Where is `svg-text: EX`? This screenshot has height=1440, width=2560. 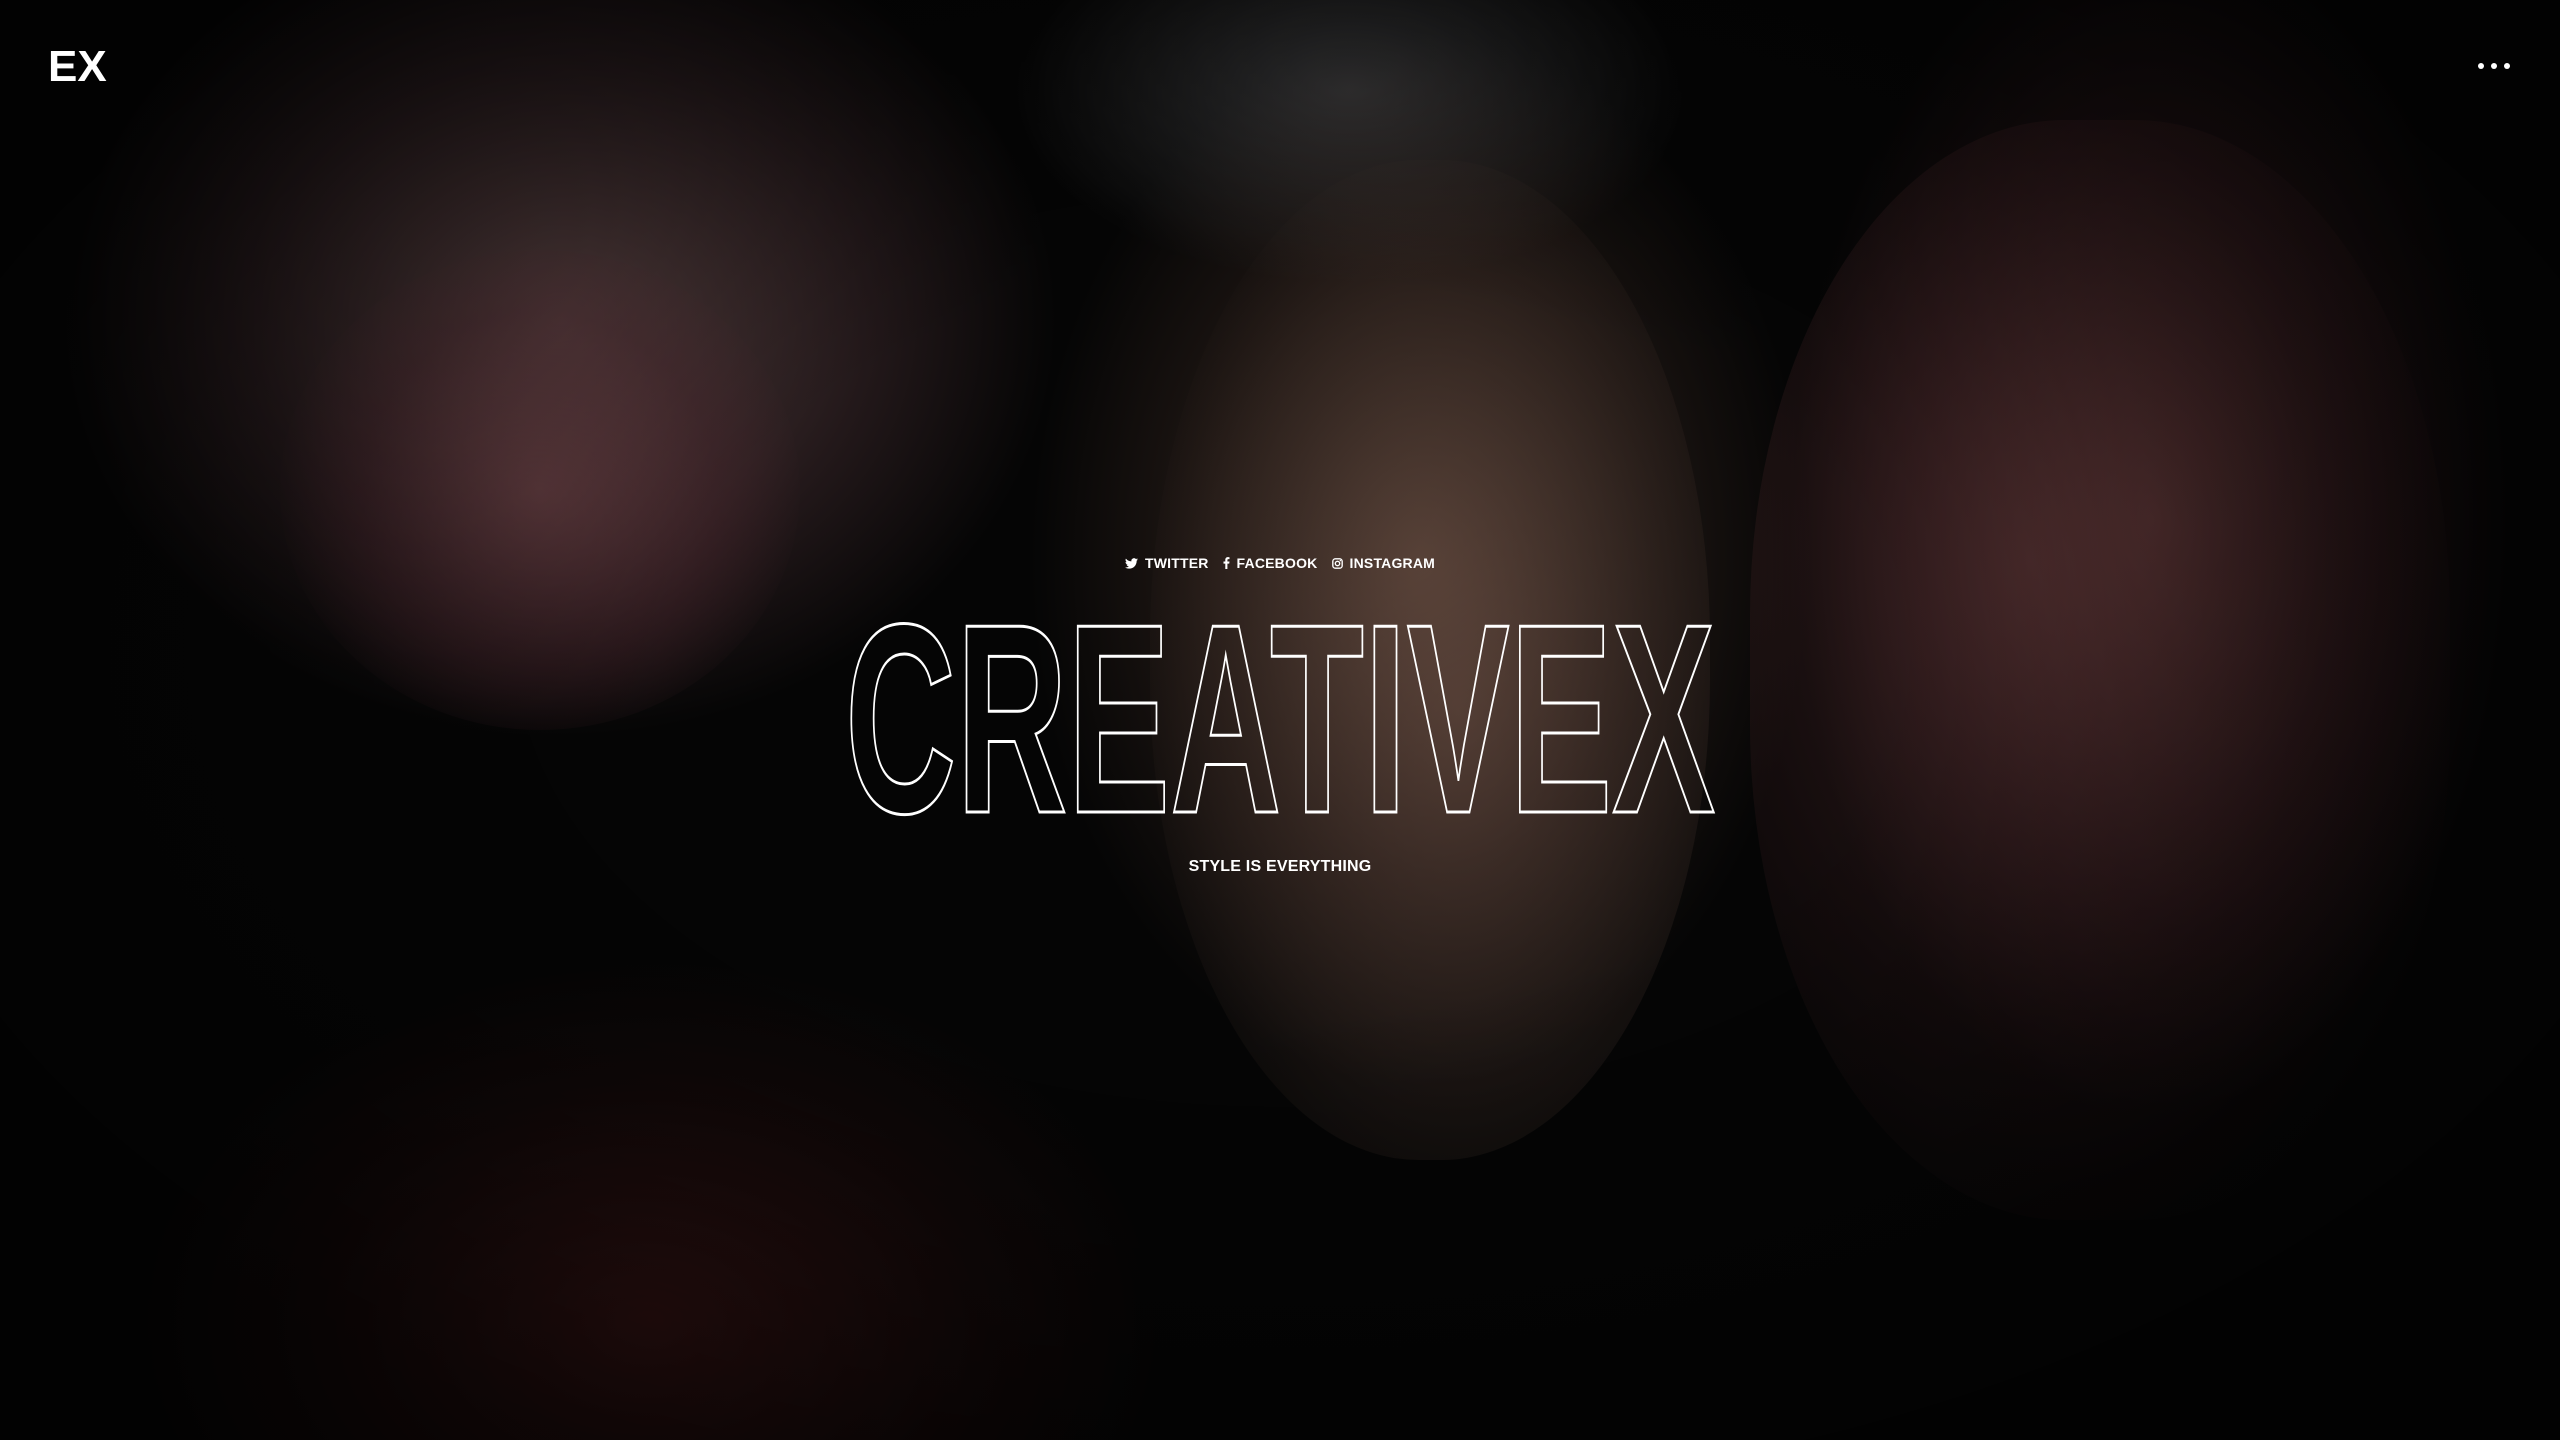 svg-text: EX is located at coordinates (77, 65).